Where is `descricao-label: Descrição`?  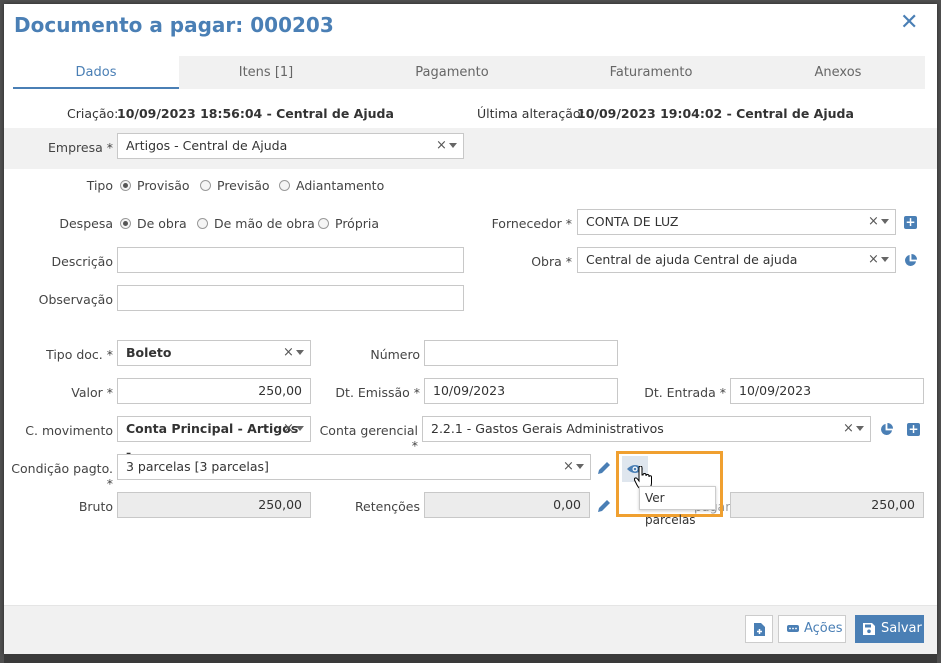 descricao-label: Descrição is located at coordinates (82, 261).